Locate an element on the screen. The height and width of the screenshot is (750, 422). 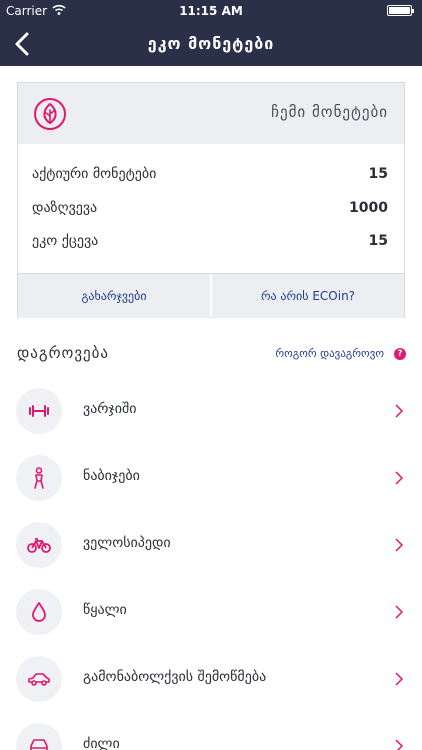
car-front-icon is located at coordinates (39, 744).